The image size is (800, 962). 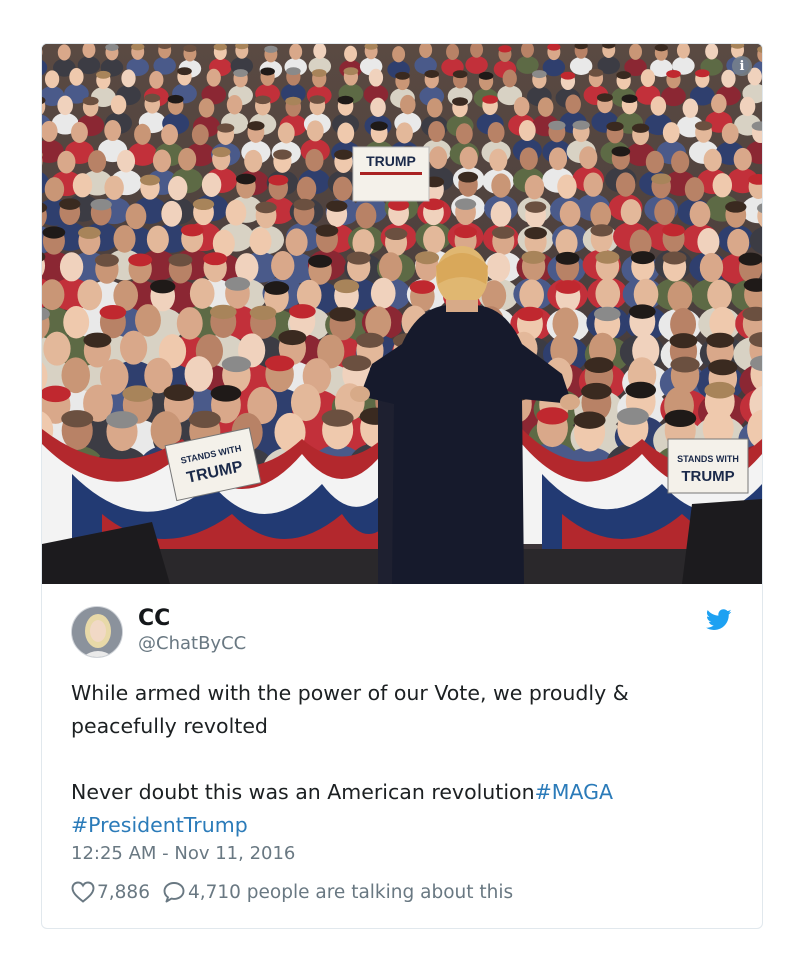 What do you see at coordinates (159, 825) in the screenshot?
I see `hashtag-link-presidenttrump: #PresidentTrump` at bounding box center [159, 825].